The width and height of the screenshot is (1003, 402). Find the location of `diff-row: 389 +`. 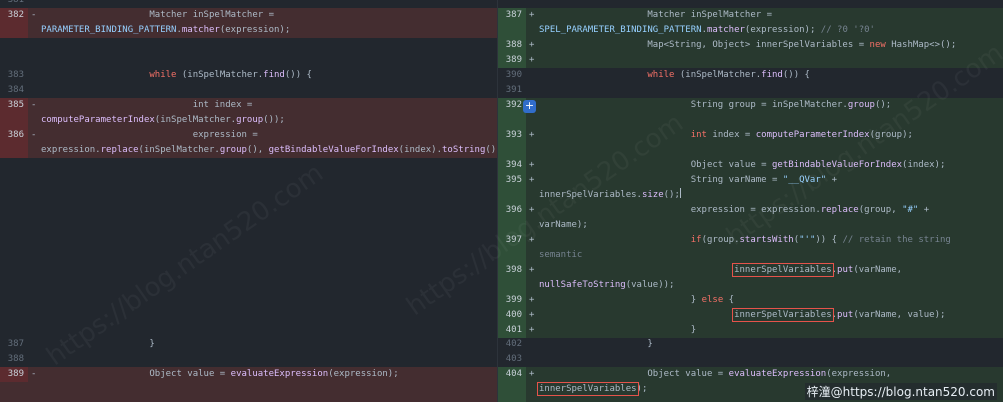

diff-row: 389 + is located at coordinates (750, 60).